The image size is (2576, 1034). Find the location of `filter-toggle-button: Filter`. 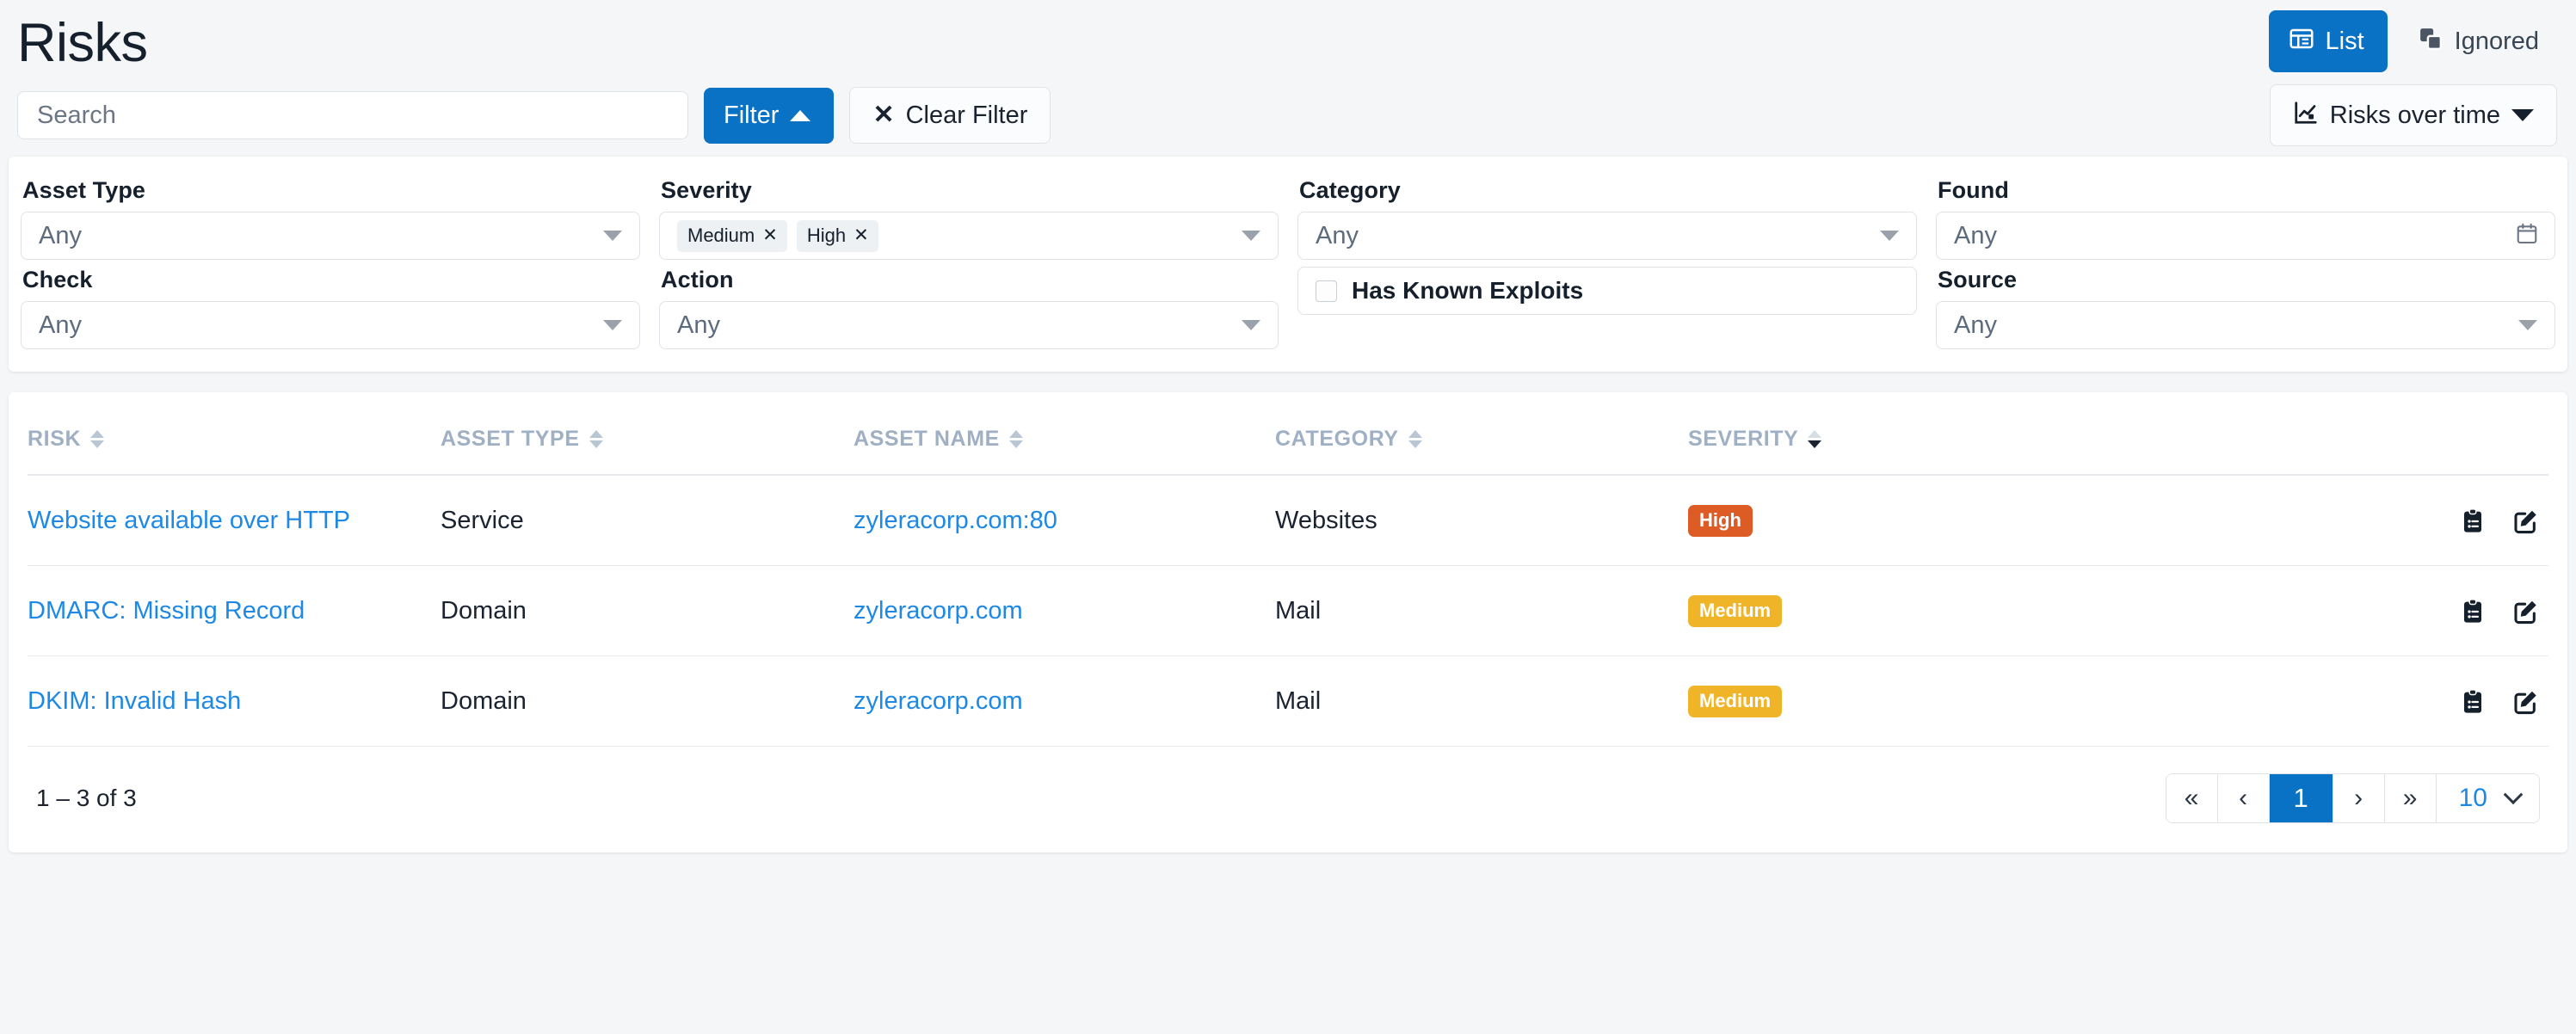

filter-toggle-button: Filter is located at coordinates (770, 116).